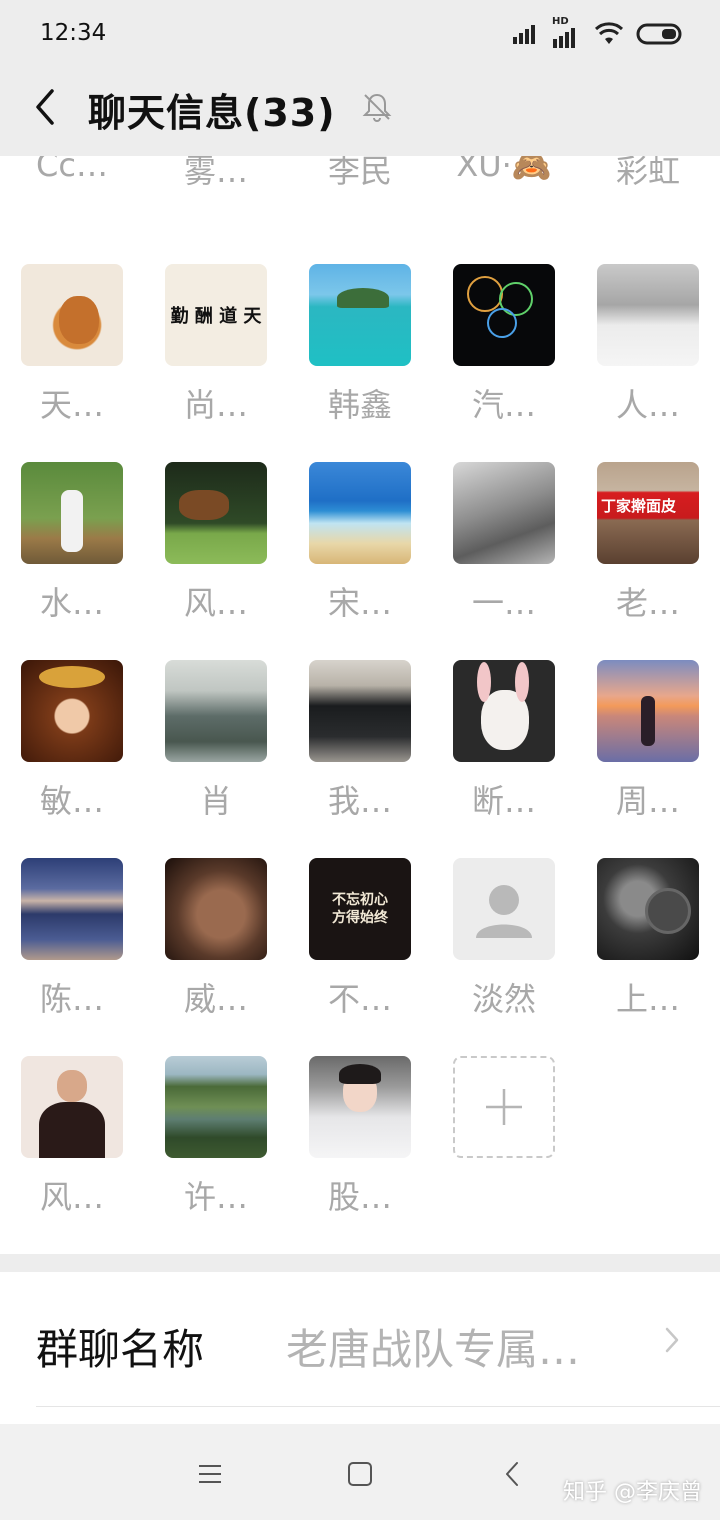 Image resolution: width=720 pixels, height=1520 pixels. I want to click on member-item: 彩虹, so click(648, 192).